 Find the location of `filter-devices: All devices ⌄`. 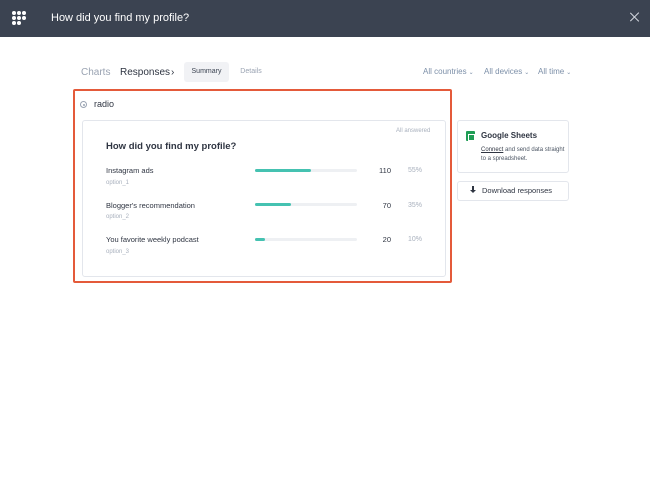

filter-devices: All devices ⌄ is located at coordinates (506, 72).